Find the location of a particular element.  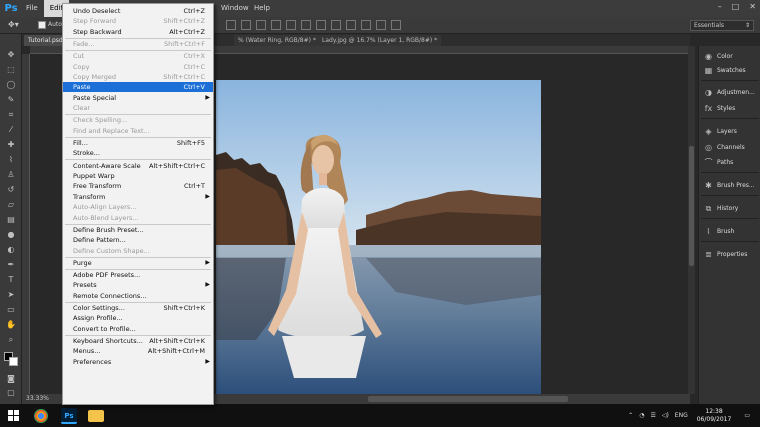

tab-water-ring: % (Water Ring, RGB/8#) * is located at coordinates (277, 40).